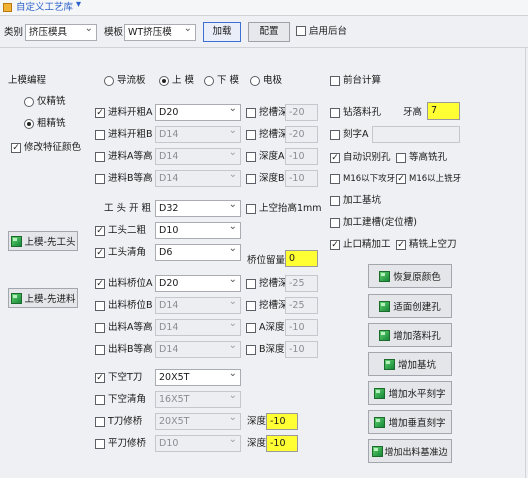 The height and width of the screenshot is (478, 528). I want to click on lower-chamfer-select: 16X5T, so click(198, 399).